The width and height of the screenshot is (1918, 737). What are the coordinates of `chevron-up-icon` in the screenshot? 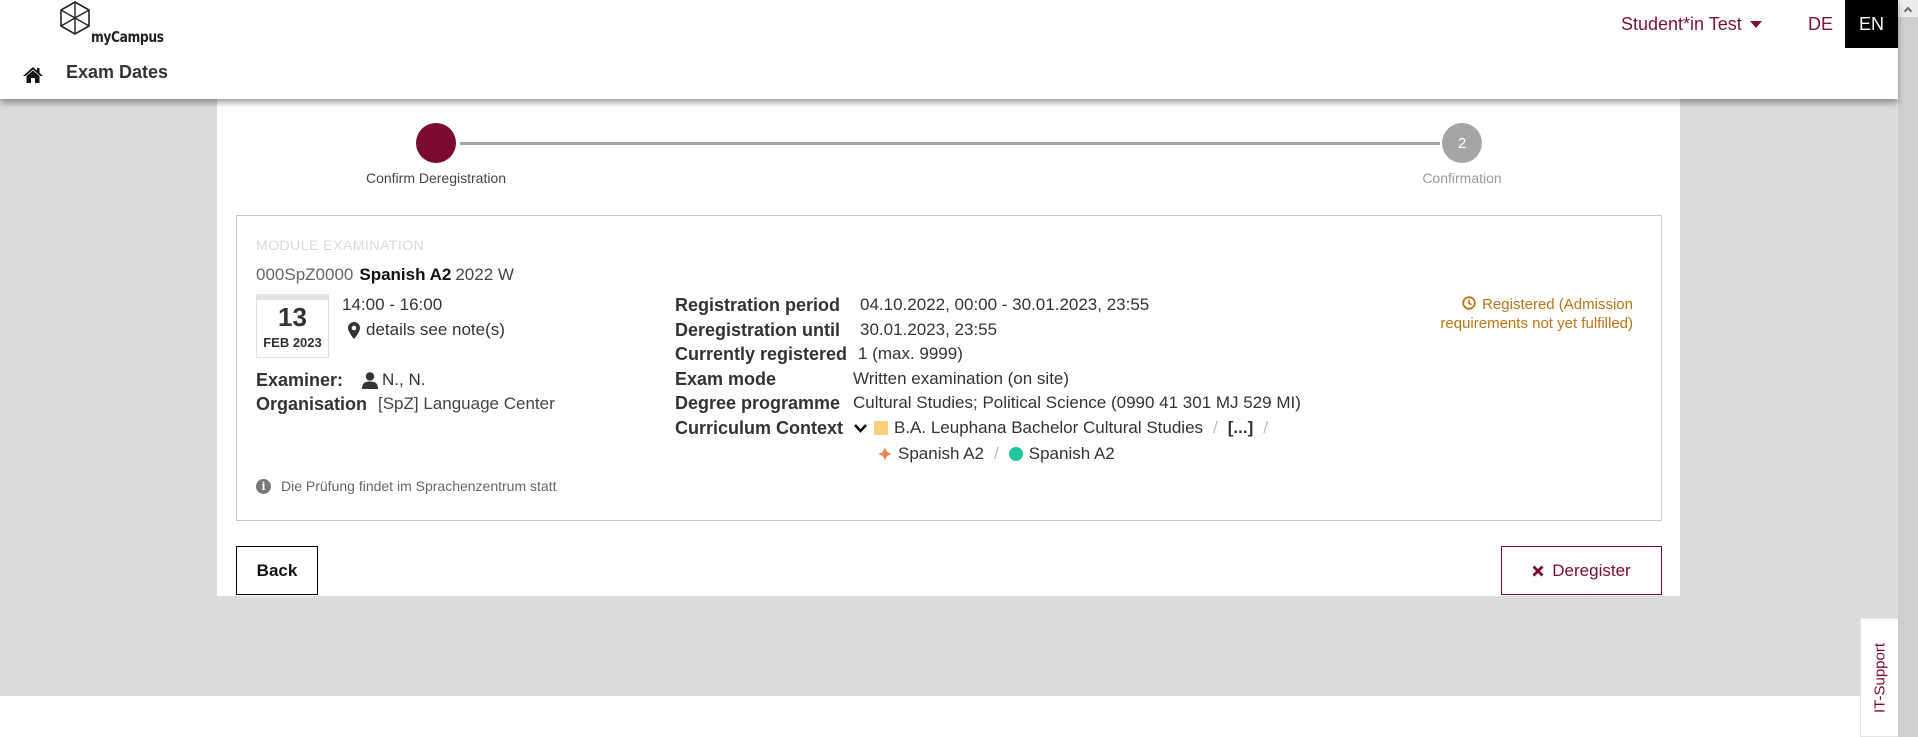 It's located at (1908, 10).